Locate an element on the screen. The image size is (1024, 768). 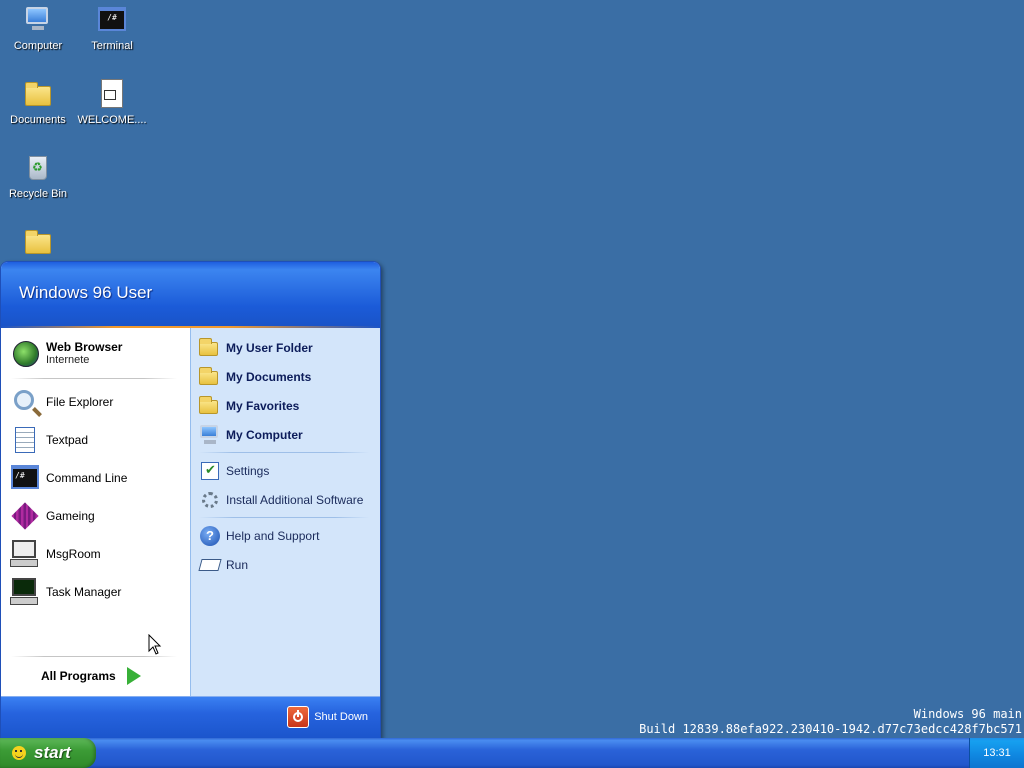
desktop-icon-label: Recycle Bin is located at coordinates (38, 194).